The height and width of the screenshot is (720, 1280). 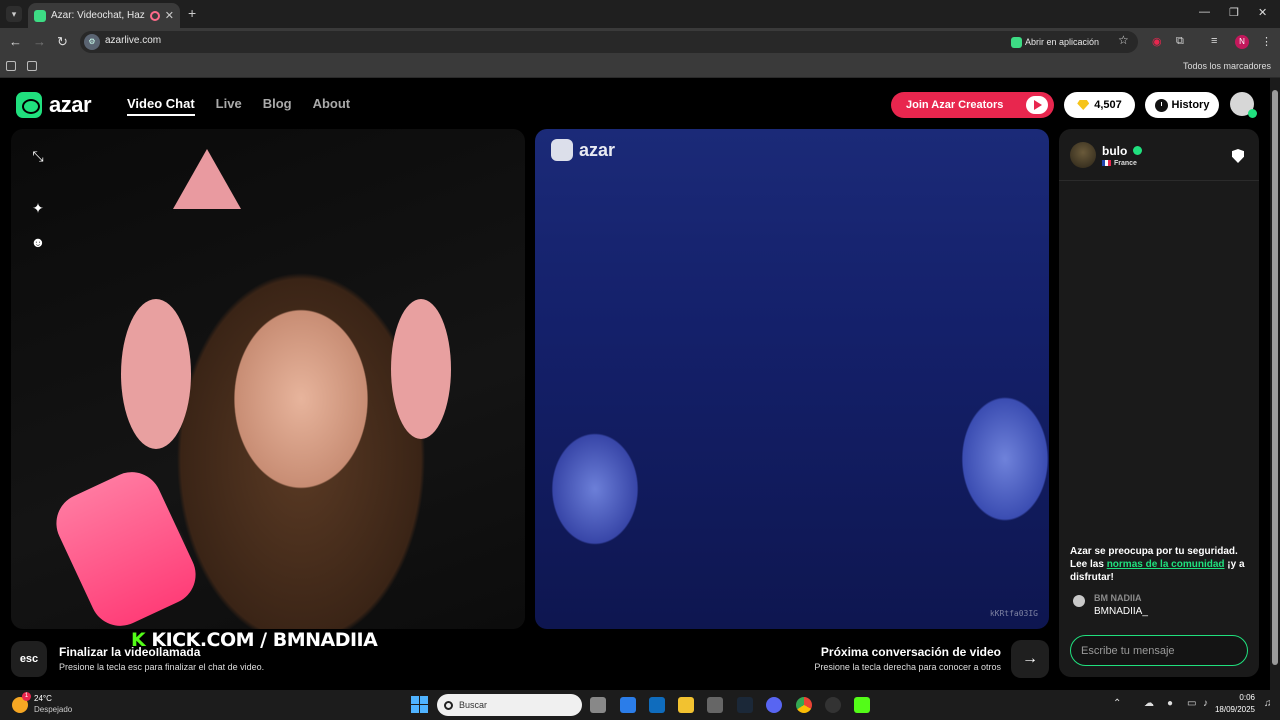 I want to click on microphone-icon: ●, so click(x=1170, y=703).